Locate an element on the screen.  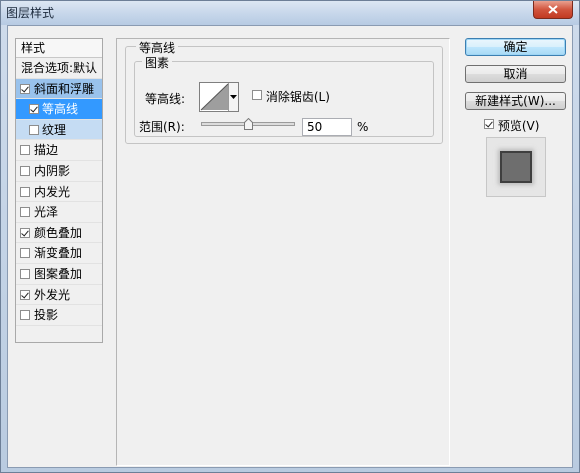
style-item-inner-shadow: 内阴影 is located at coordinates (59, 171).